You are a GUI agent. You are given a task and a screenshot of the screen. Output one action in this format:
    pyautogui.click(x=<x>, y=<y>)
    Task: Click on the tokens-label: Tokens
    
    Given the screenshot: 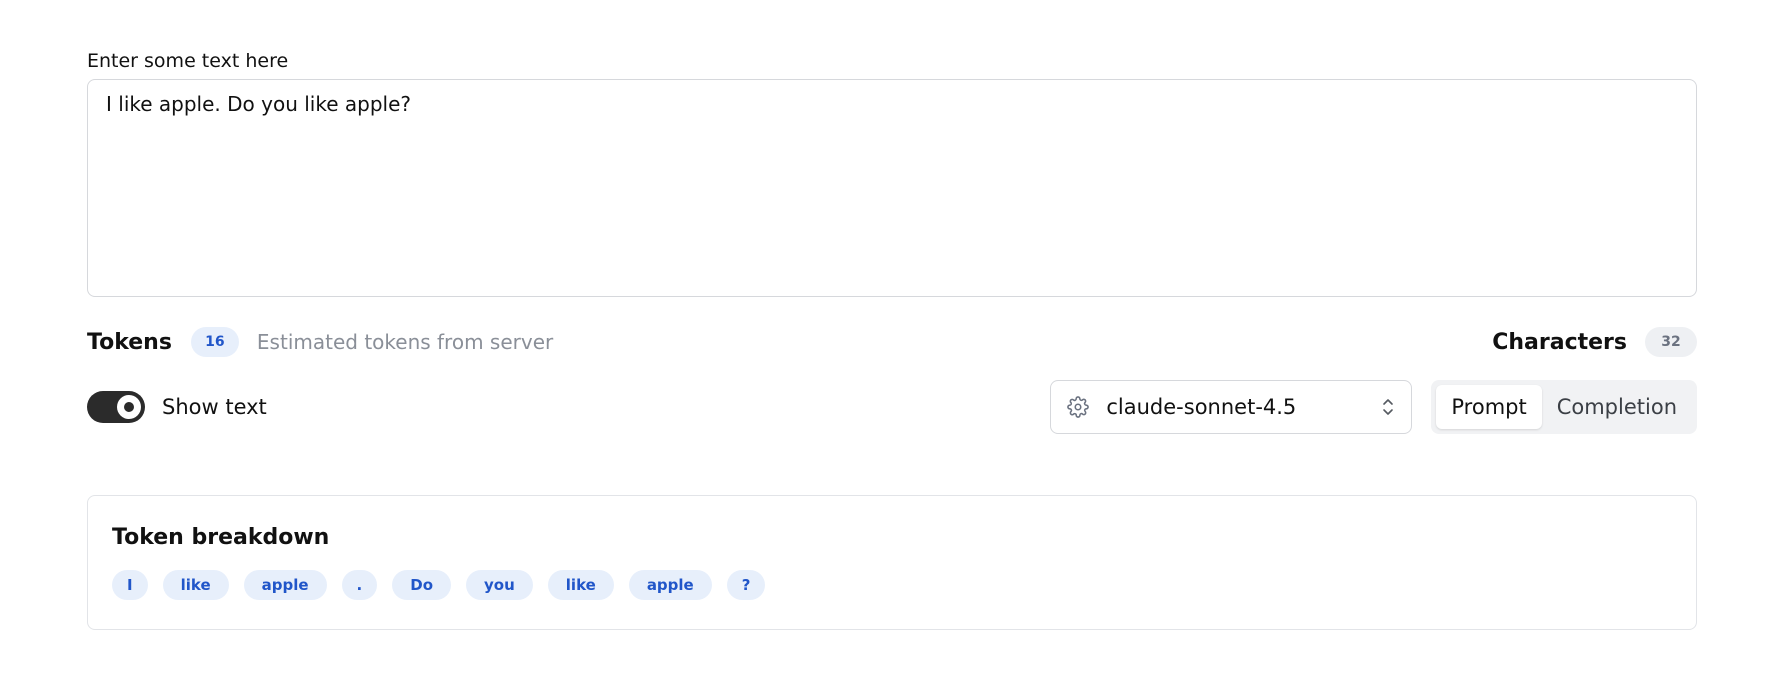 What is the action you would take?
    pyautogui.click(x=129, y=342)
    